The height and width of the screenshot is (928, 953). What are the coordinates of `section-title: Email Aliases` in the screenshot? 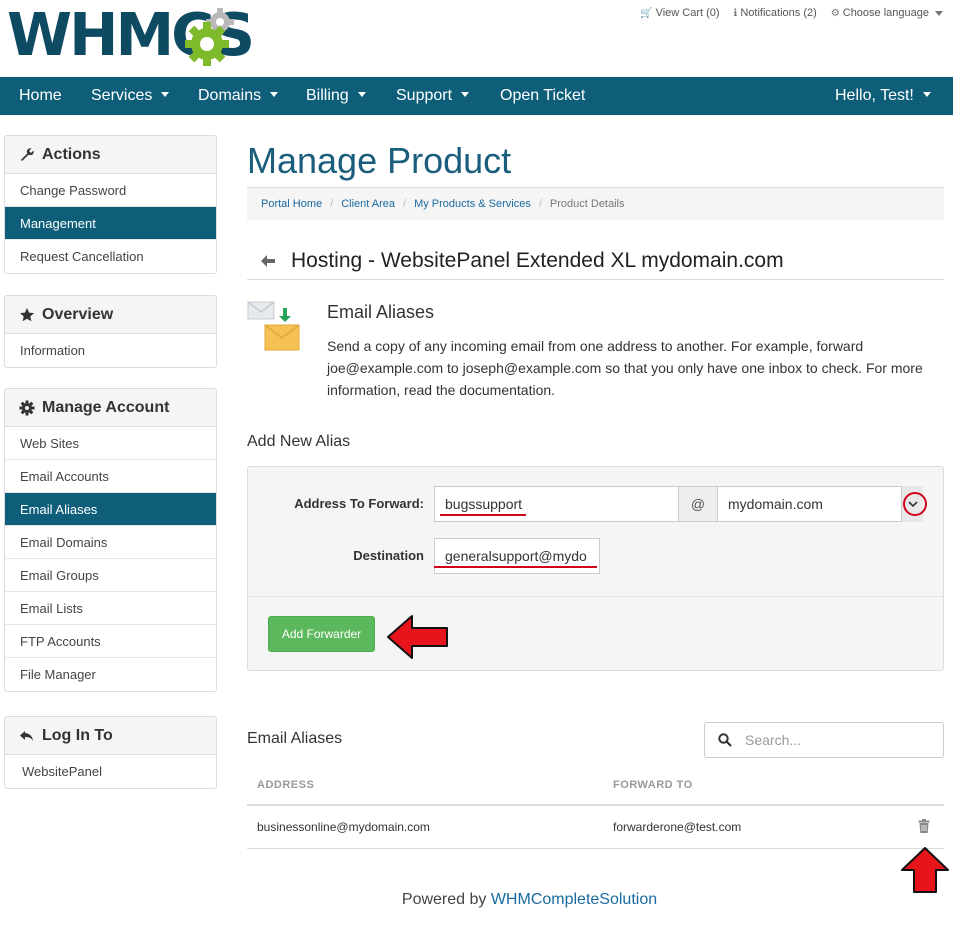 It's located at (381, 312).